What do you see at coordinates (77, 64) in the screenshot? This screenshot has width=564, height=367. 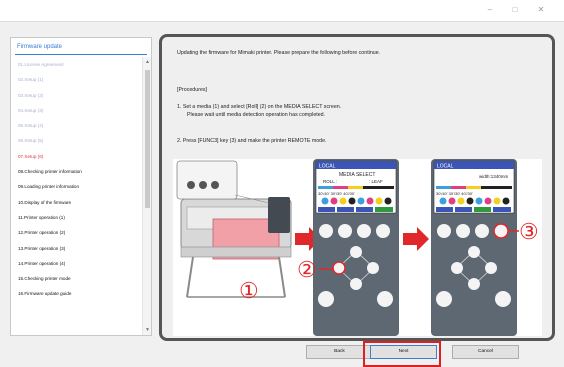 I see `sidebar-item: 01.License Agreement` at bounding box center [77, 64].